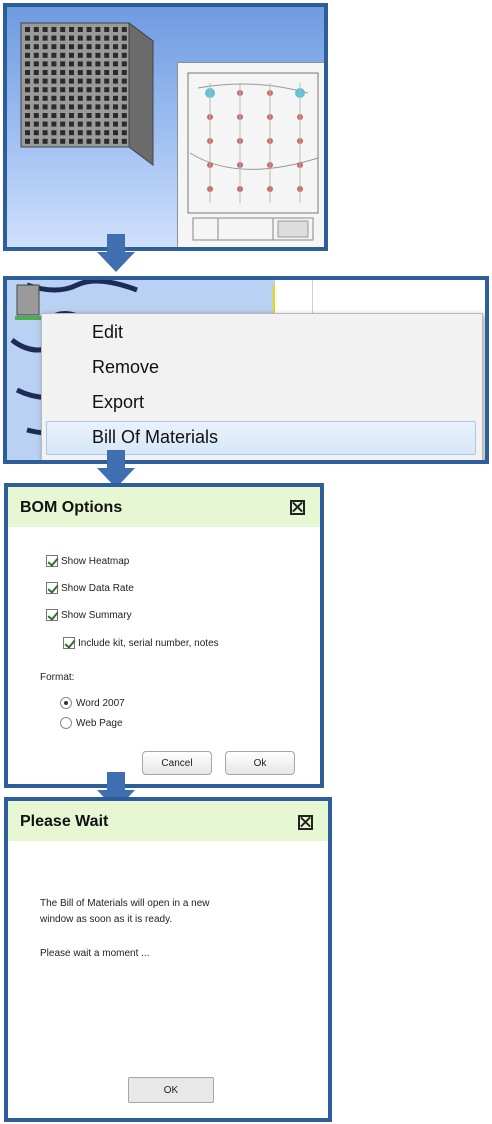 This screenshot has width=492, height=1124. What do you see at coordinates (260, 763) in the screenshot?
I see `ok-button: Ok` at bounding box center [260, 763].